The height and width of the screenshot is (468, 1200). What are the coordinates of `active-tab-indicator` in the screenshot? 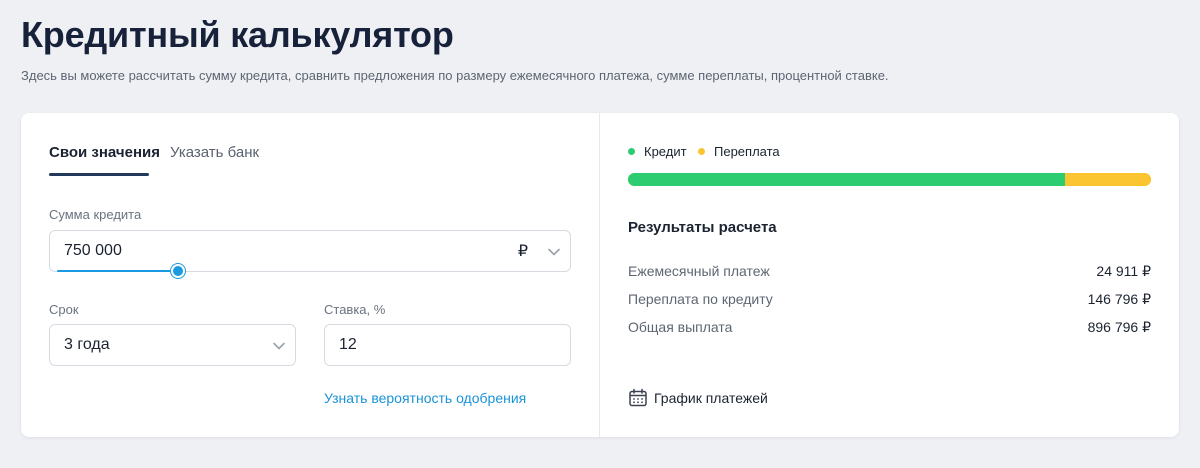 It's located at (99, 174).